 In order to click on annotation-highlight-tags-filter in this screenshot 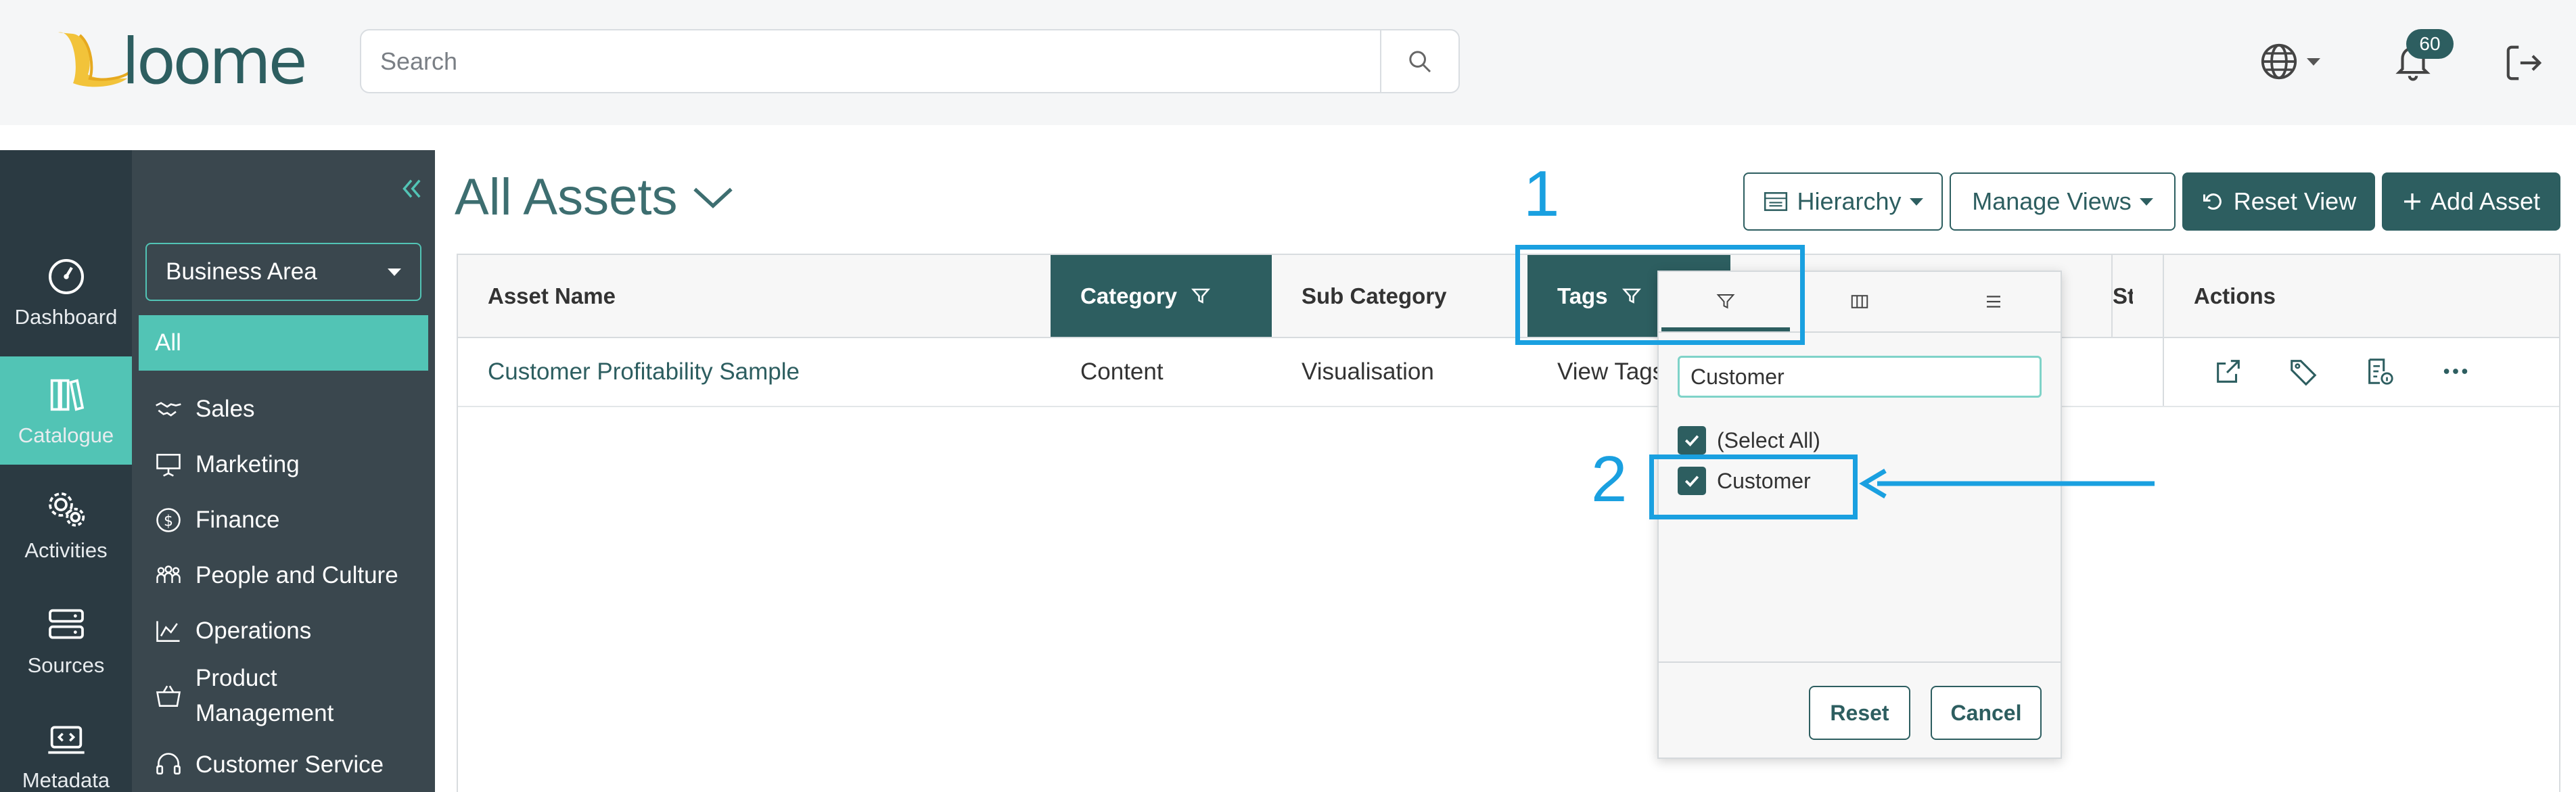, I will do `click(1660, 295)`.